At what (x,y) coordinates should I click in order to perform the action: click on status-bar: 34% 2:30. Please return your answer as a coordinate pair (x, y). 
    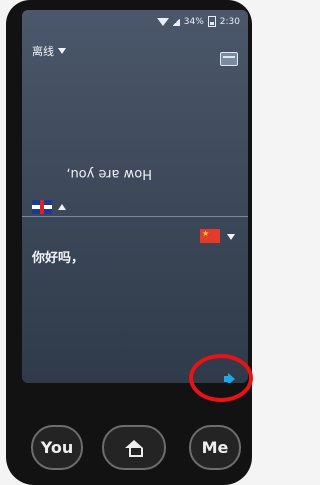
    Looking at the image, I should click on (198, 21).